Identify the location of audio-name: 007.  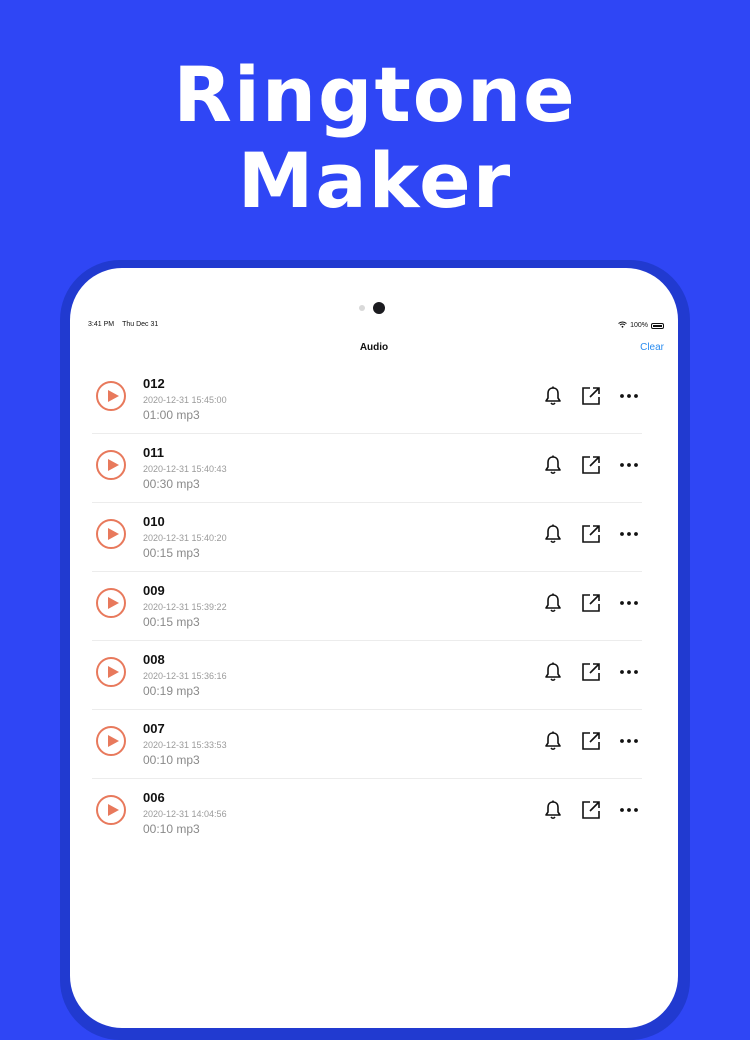
(154, 728).